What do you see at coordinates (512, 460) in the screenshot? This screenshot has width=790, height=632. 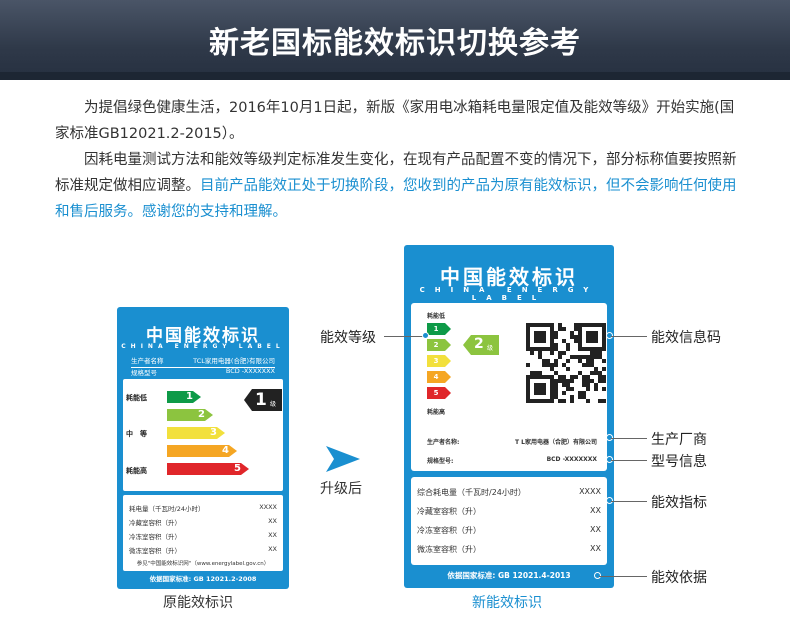 I see `new-label-model-row: 规格型号: BCD -XXXXXXX` at bounding box center [512, 460].